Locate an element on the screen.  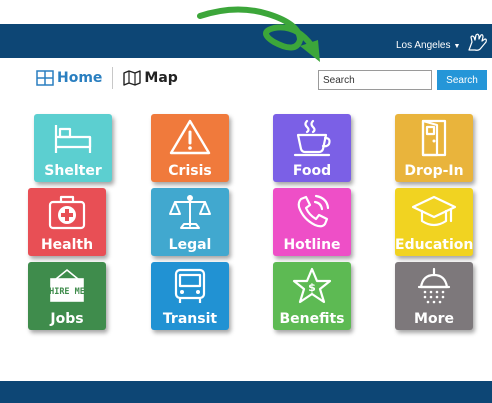
tile-label: Crisis is located at coordinates (190, 171).